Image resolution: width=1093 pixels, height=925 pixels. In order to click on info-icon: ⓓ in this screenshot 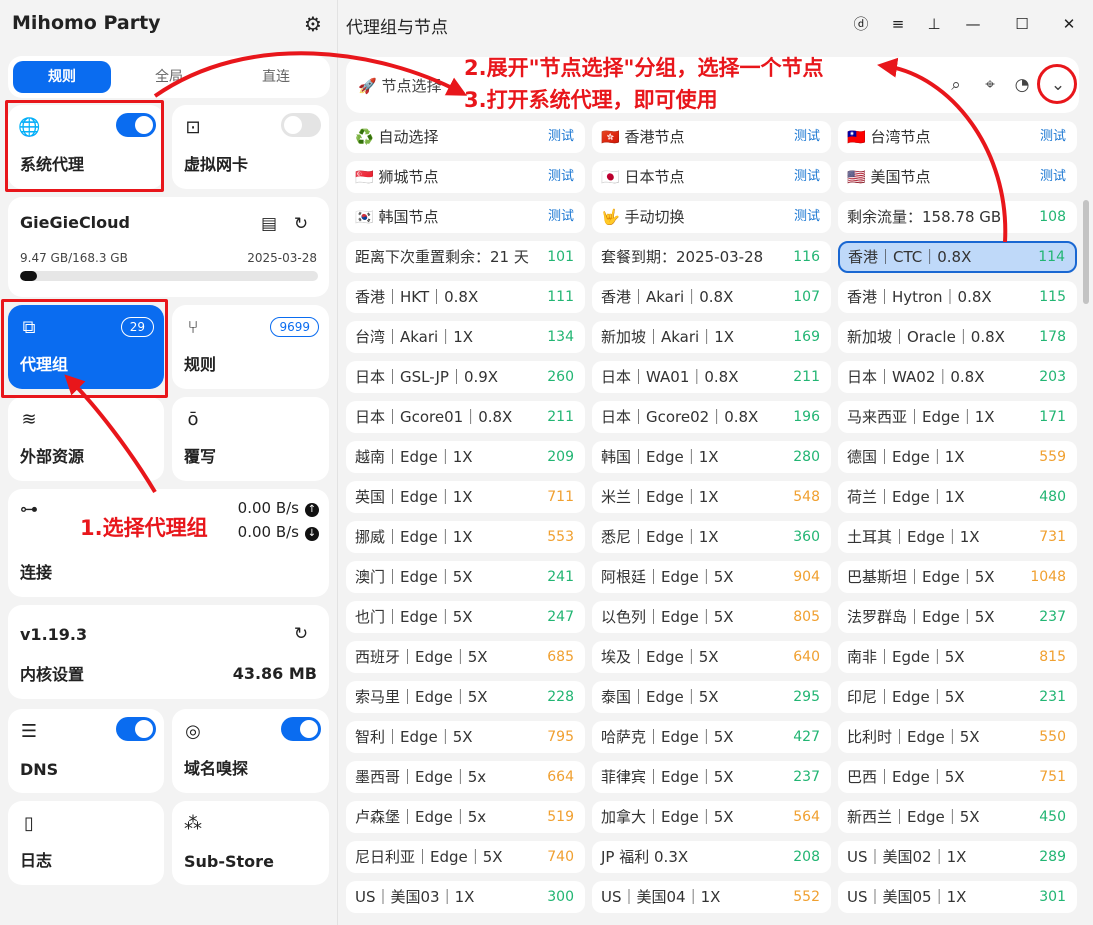, I will do `click(861, 24)`.